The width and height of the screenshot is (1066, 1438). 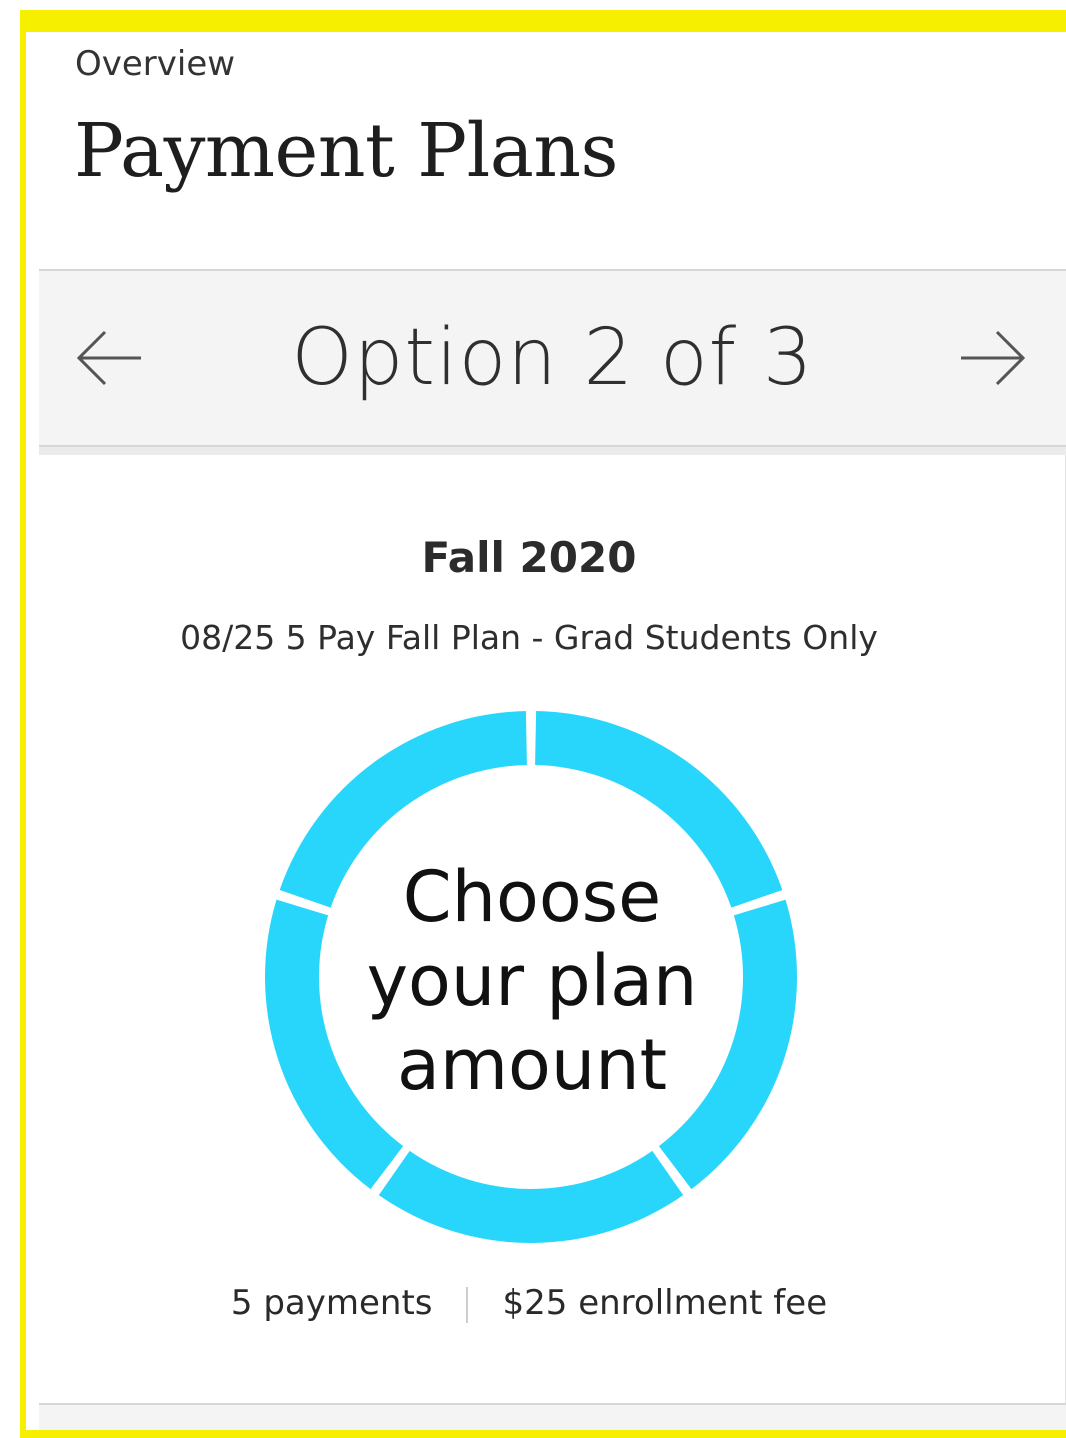 What do you see at coordinates (23, 724) in the screenshot?
I see `highlight-frame-left` at bounding box center [23, 724].